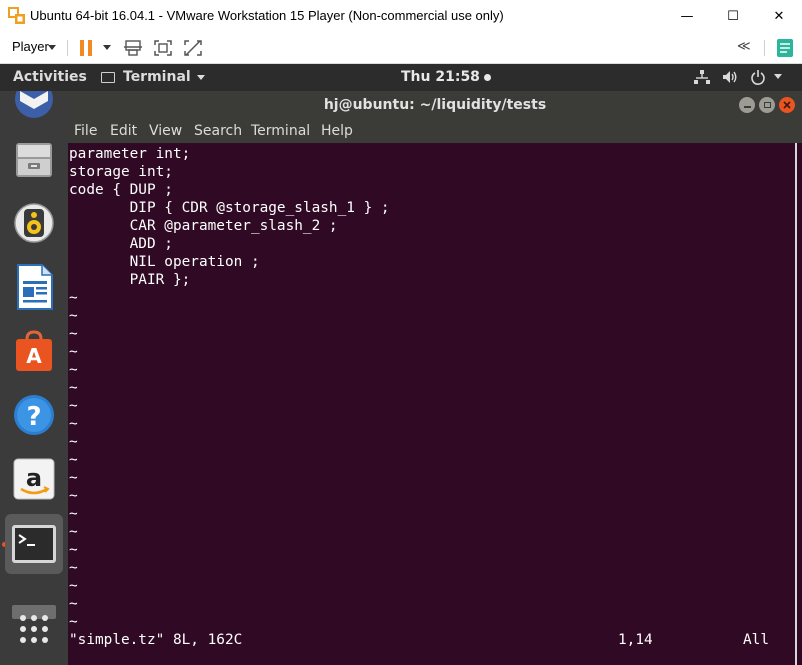  What do you see at coordinates (108, 77) in the screenshot?
I see `terminal-app-icon` at bounding box center [108, 77].